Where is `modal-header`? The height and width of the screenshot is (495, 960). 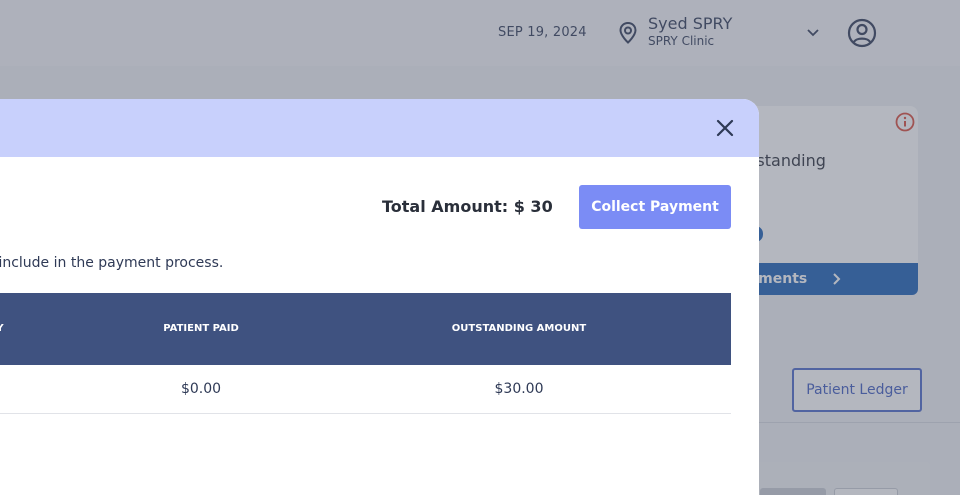 modal-header is located at coordinates (379, 128).